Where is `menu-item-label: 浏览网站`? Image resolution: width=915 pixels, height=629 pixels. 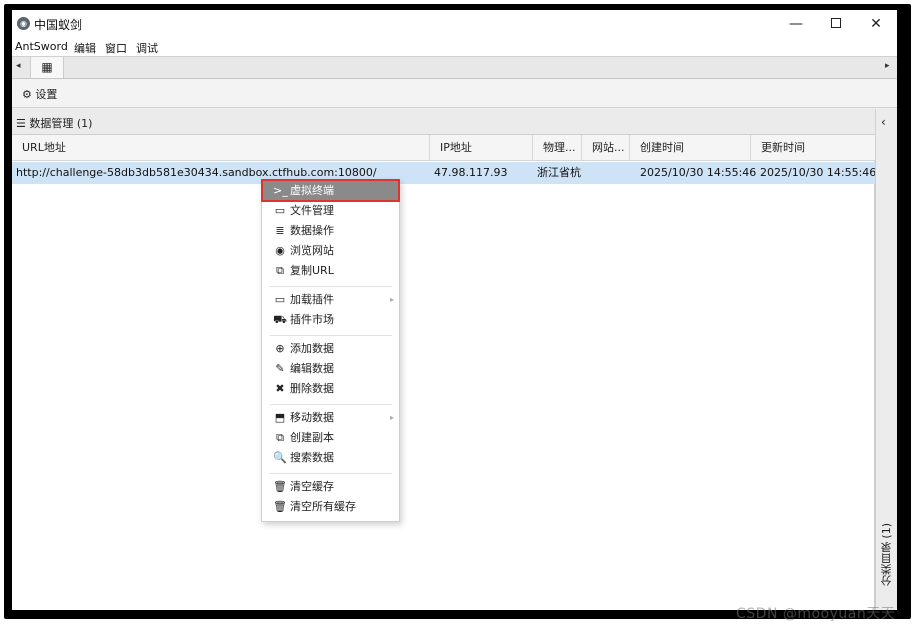 menu-item-label: 浏览网站 is located at coordinates (312, 250).